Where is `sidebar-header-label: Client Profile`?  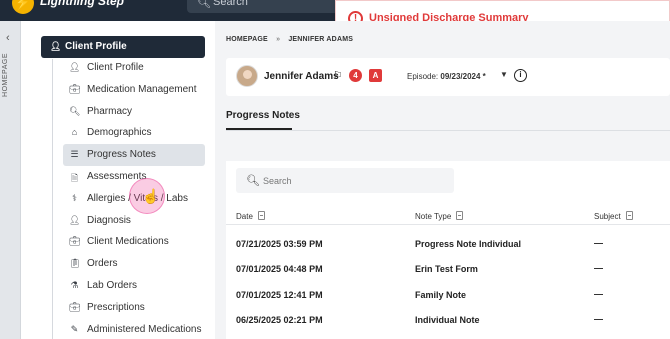
sidebar-header-label: Client Profile is located at coordinates (96, 46).